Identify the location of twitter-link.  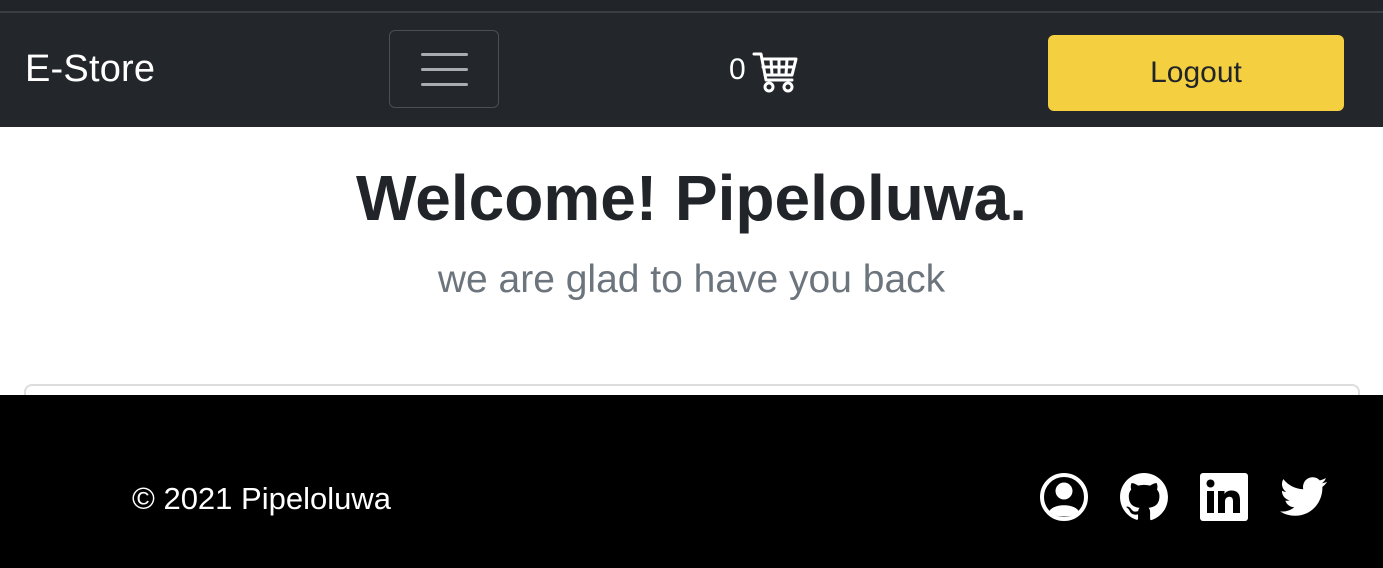
(1304, 499).